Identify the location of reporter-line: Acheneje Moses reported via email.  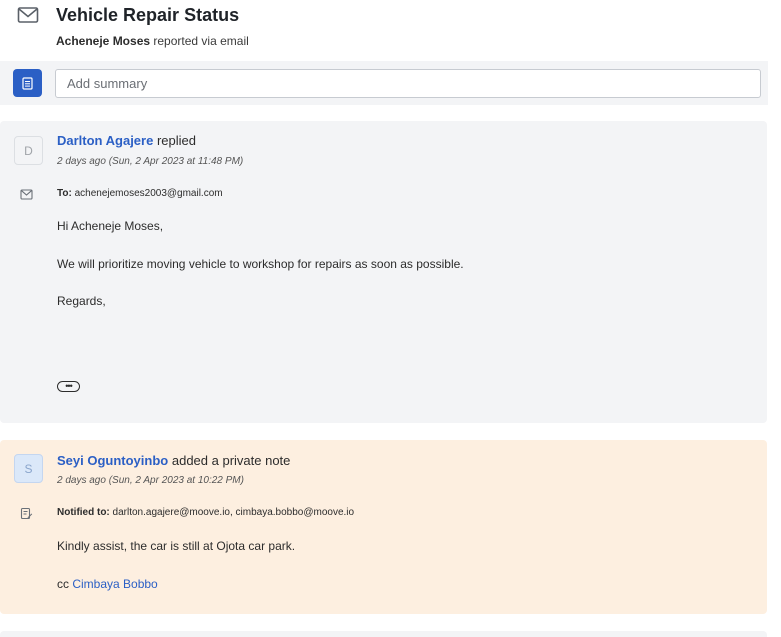
(152, 41).